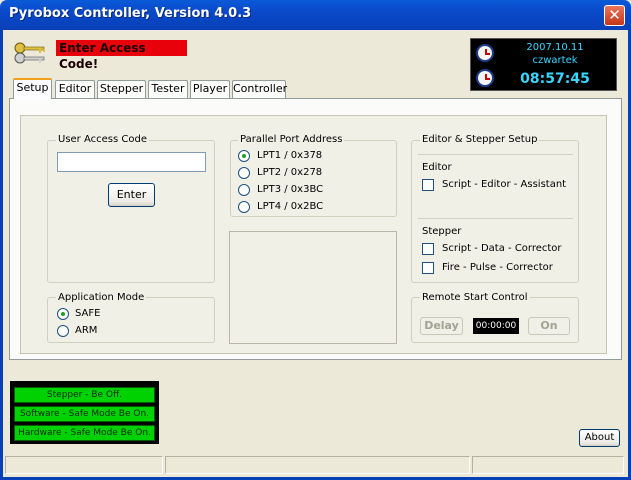  I want to click on clock-time: 08:57:45, so click(555, 79).